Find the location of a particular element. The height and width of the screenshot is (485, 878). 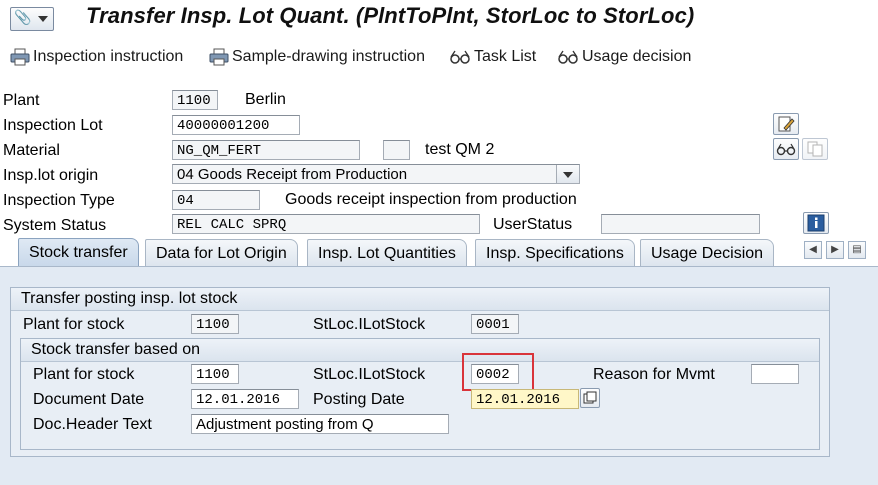

doc-header-text-field: Adjustment posting from Q is located at coordinates (320, 424).